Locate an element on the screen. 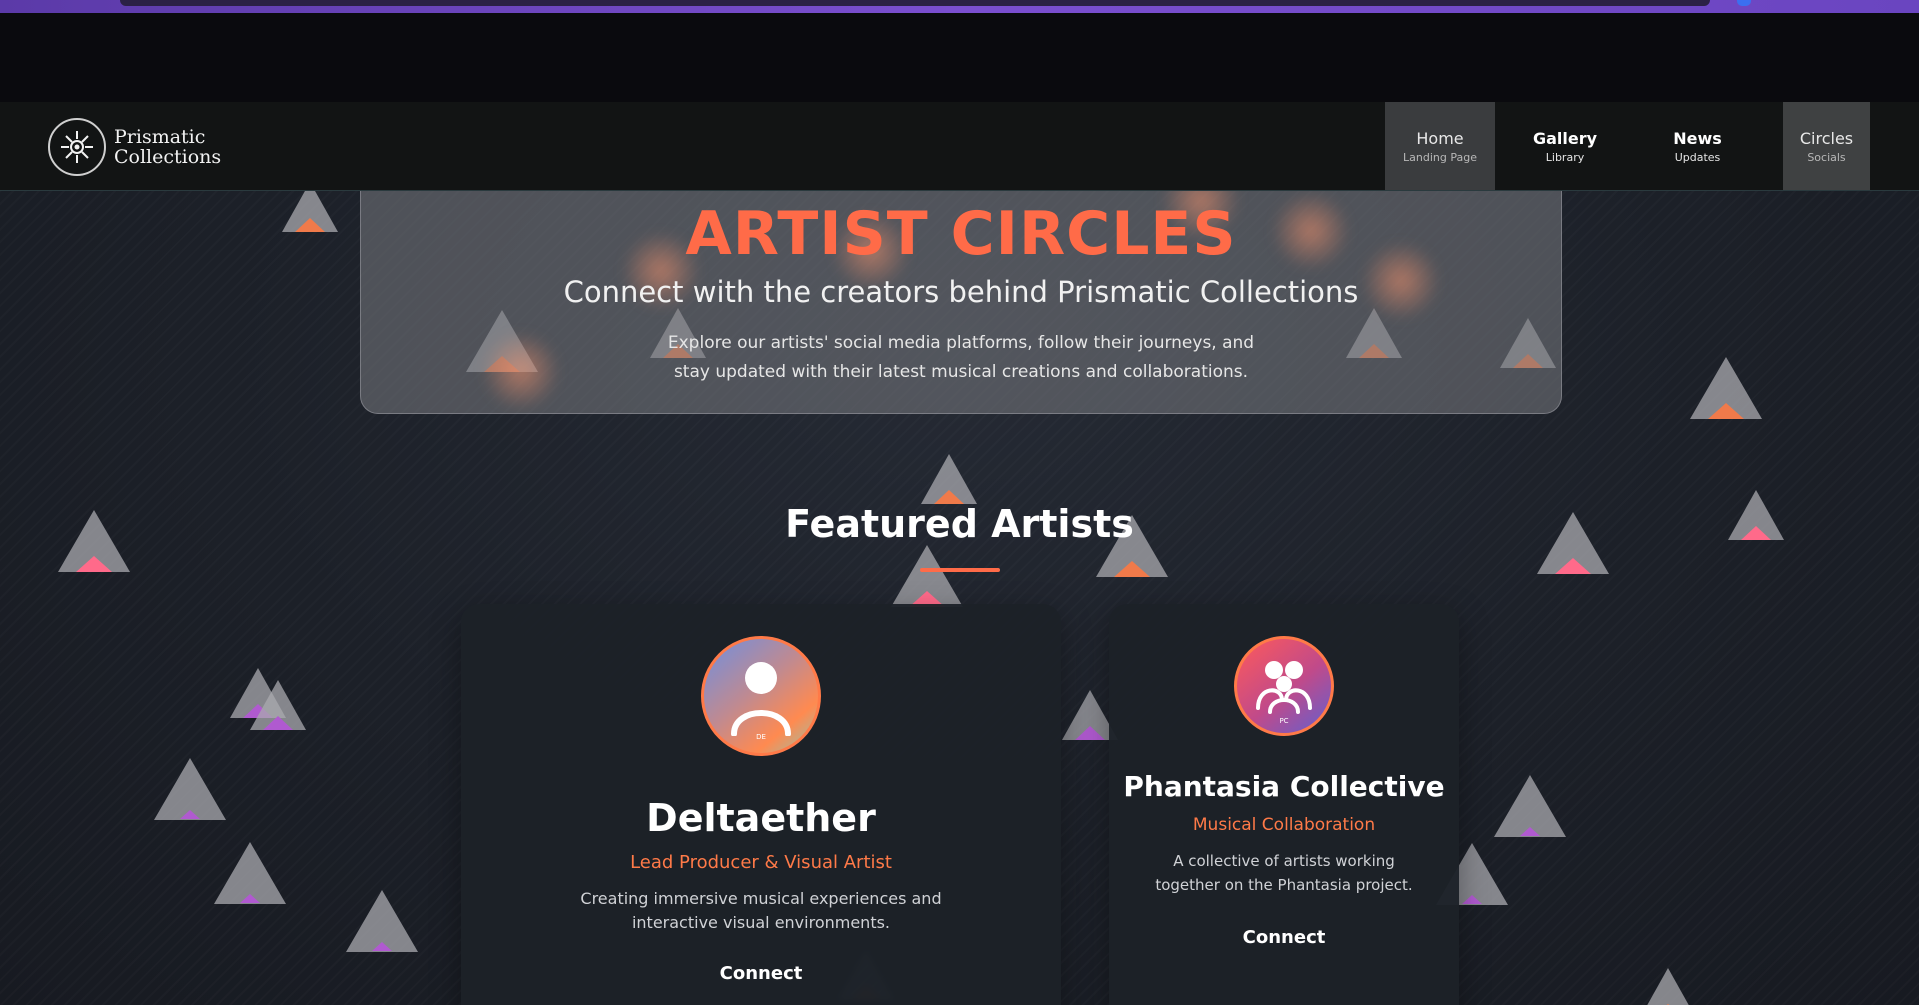 Image resolution: width=1919 pixels, height=1005 pixels. brand-line-1: Prismatic is located at coordinates (160, 137).